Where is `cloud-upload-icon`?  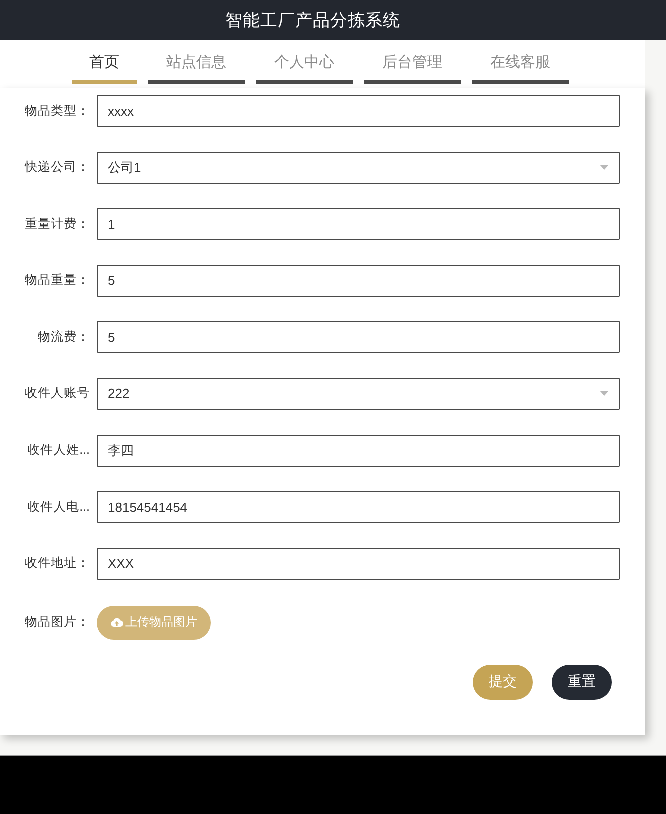
cloud-upload-icon is located at coordinates (116, 623).